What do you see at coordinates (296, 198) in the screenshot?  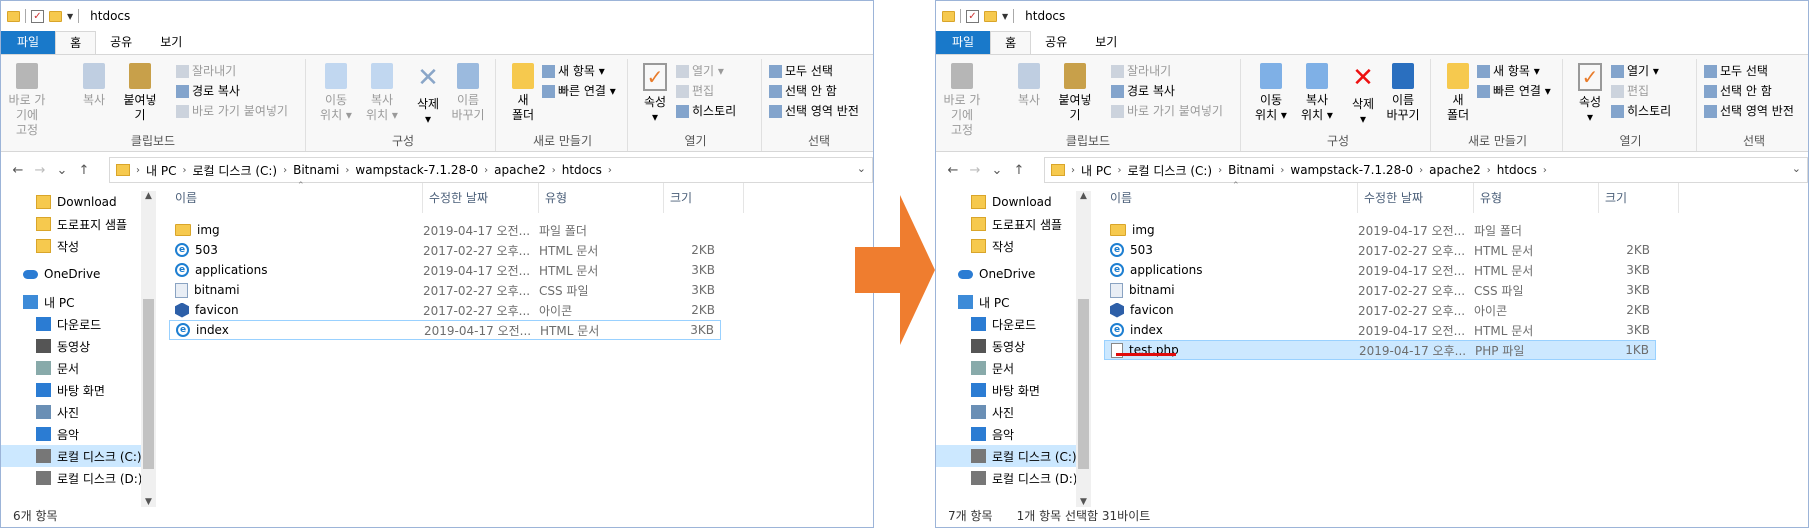 I see `column-name: 이름` at bounding box center [296, 198].